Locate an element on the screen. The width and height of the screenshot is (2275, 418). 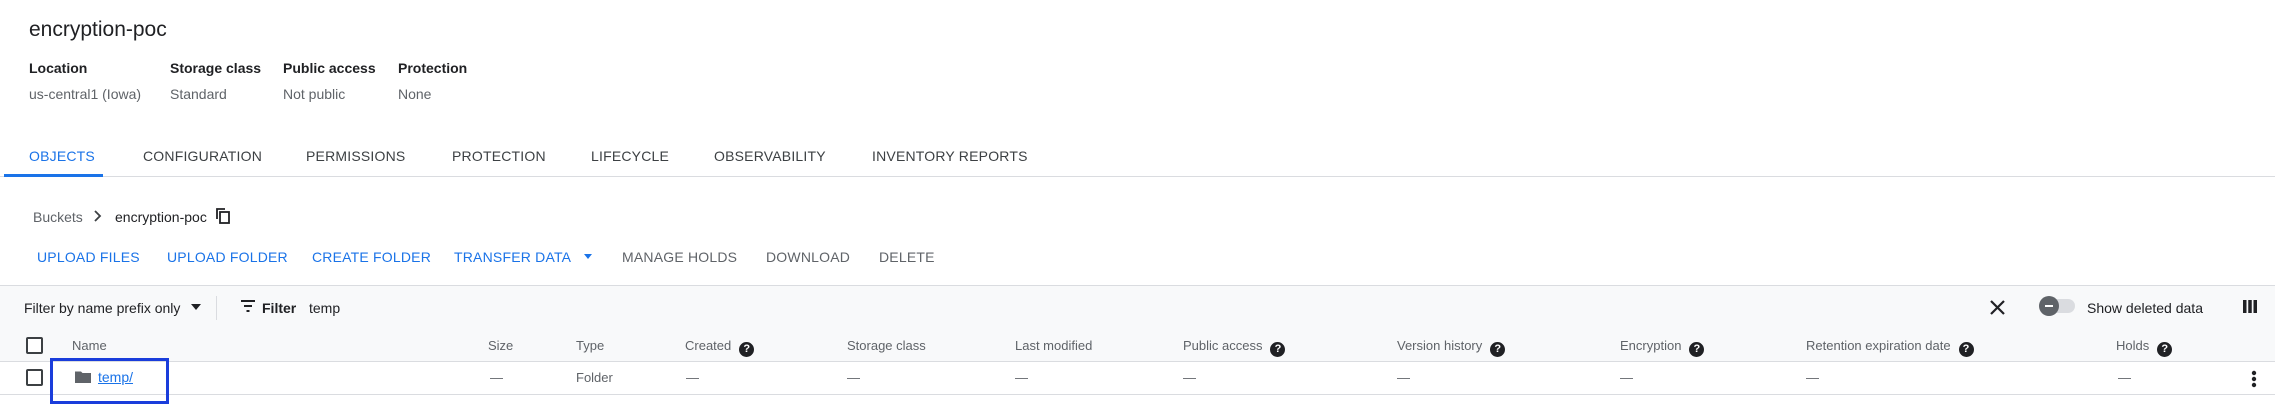
cell-encryption: — is located at coordinates (1626, 377).